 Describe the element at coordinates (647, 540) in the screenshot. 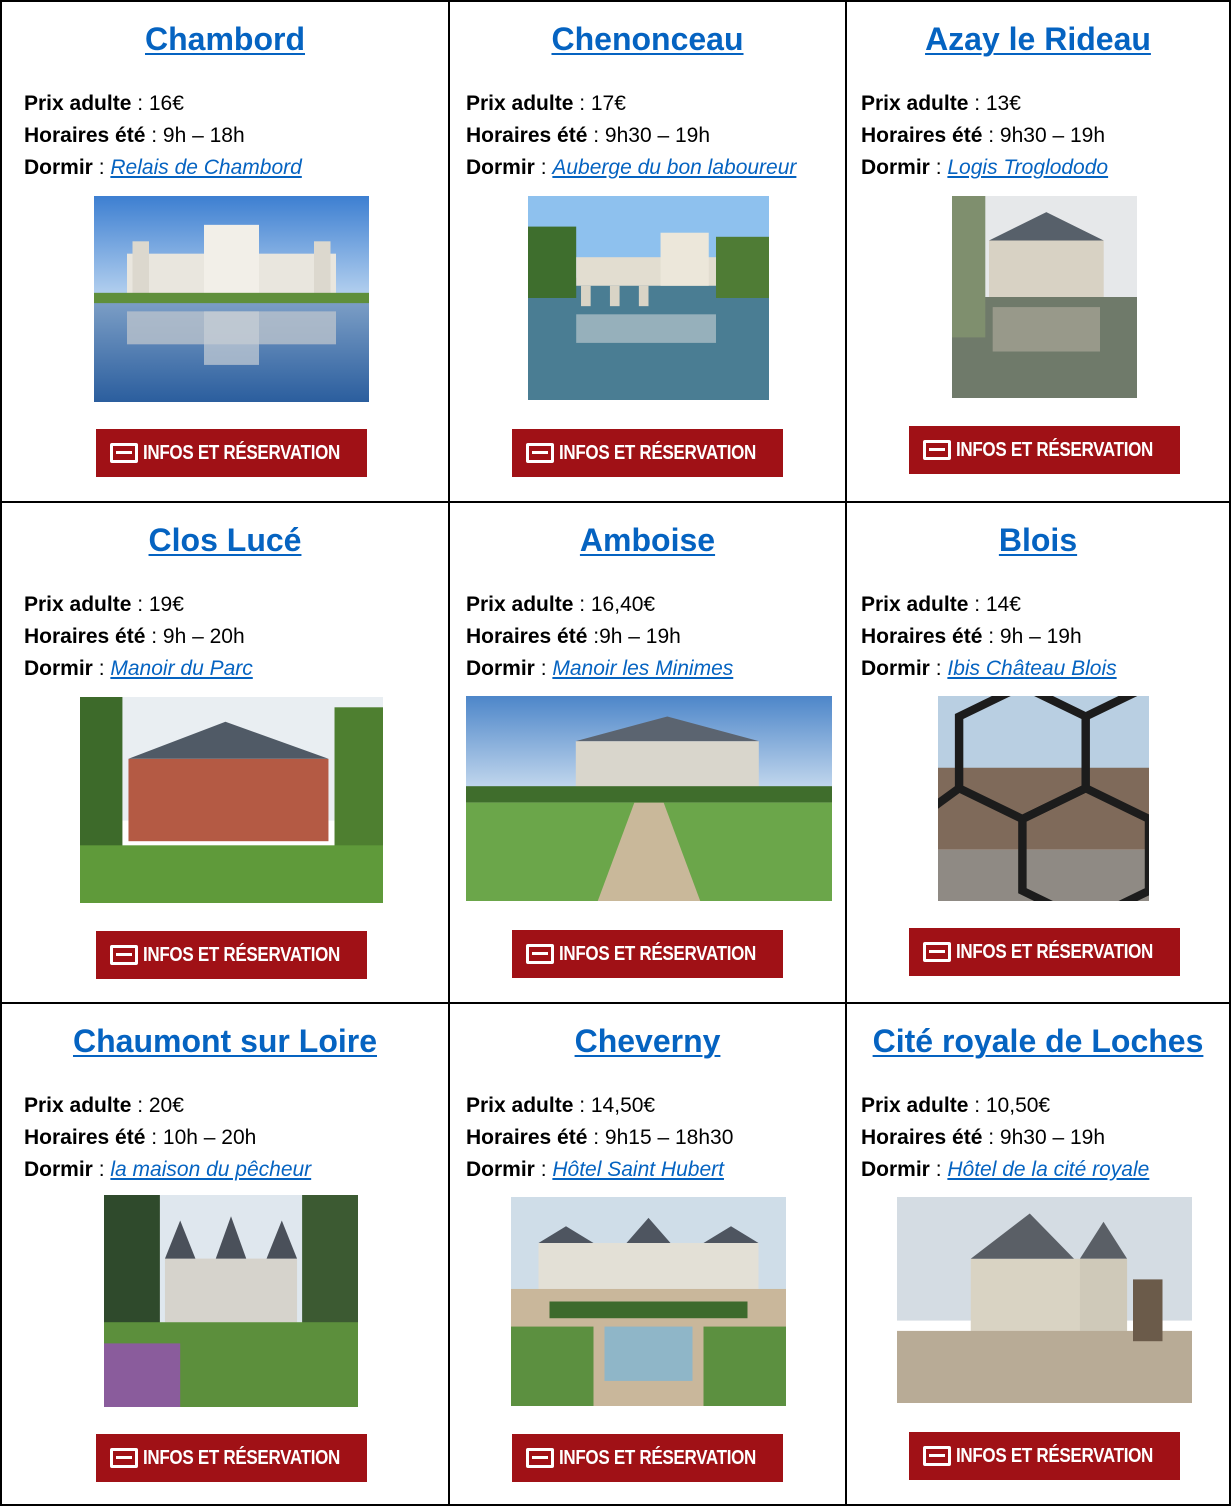

I see `castle-title-link: Amboise` at that location.